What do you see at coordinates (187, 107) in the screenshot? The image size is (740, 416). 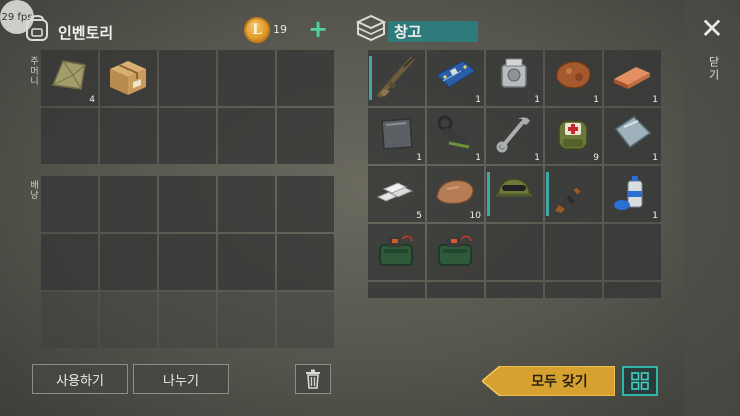 I see `pockets-grid: 4` at bounding box center [187, 107].